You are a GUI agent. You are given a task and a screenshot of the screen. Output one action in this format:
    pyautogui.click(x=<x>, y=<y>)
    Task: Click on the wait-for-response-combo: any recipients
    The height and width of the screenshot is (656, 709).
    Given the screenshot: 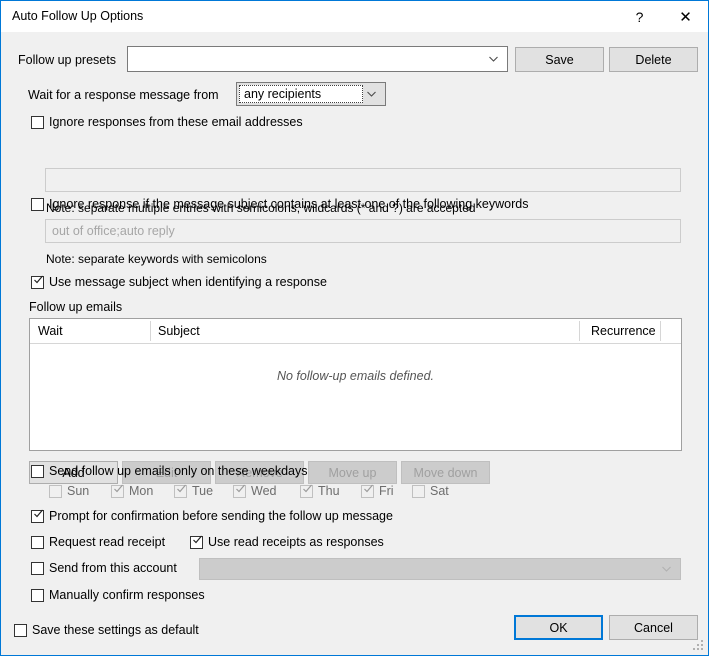 What is the action you would take?
    pyautogui.click(x=311, y=94)
    